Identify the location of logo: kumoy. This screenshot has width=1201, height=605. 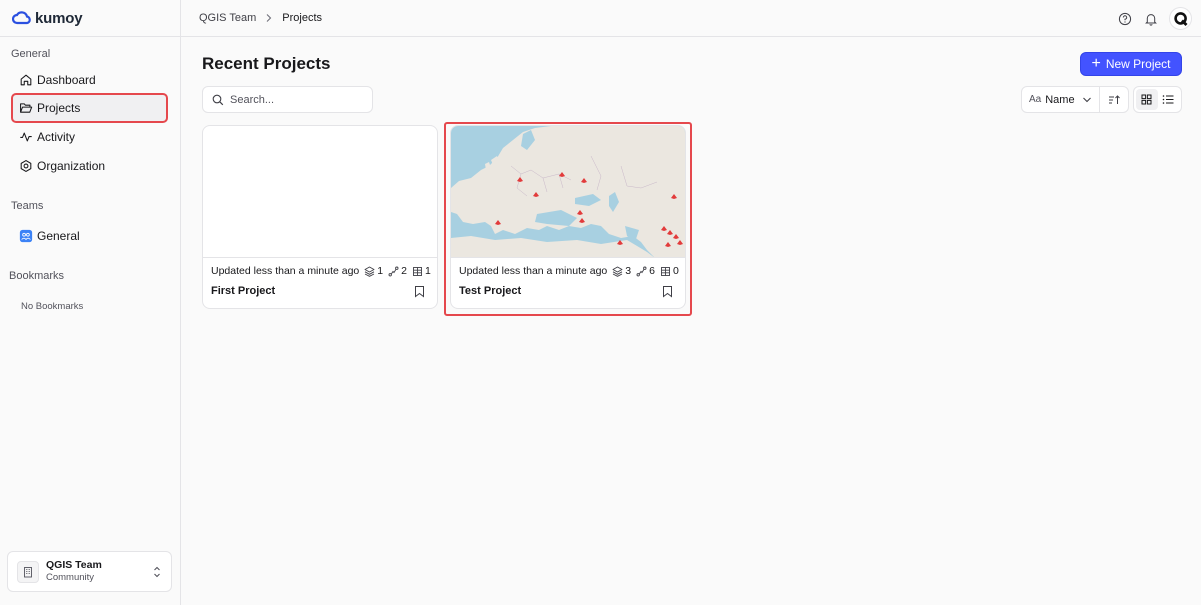
(90, 18).